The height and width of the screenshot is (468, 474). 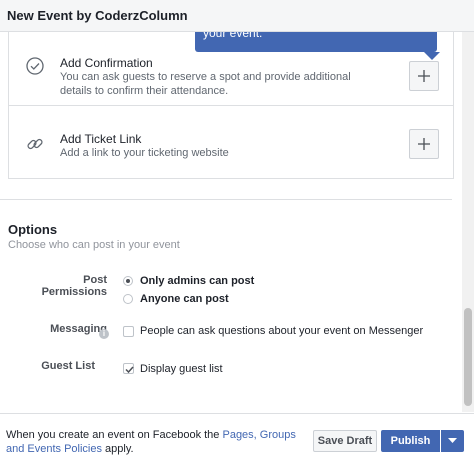 What do you see at coordinates (128, 331) in the screenshot?
I see `messaging-checkbox` at bounding box center [128, 331].